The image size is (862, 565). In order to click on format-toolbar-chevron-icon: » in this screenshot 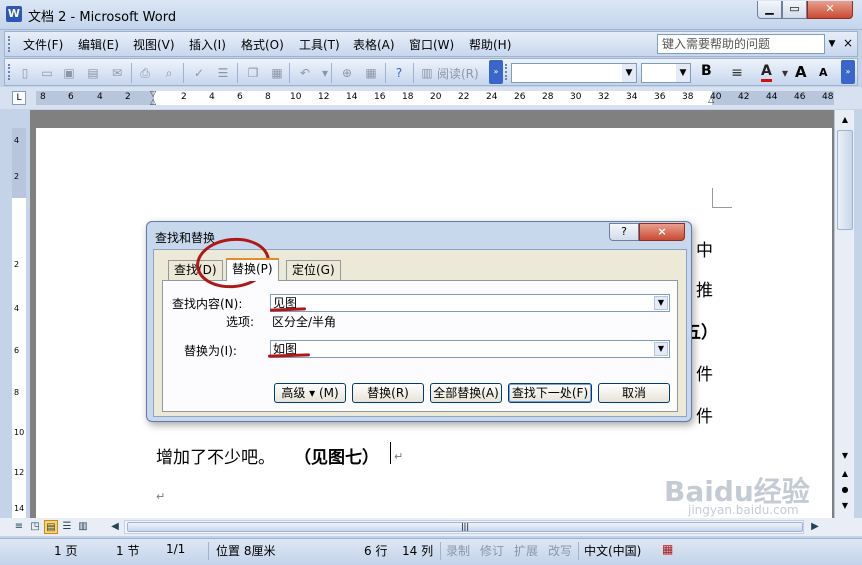, I will do `click(848, 72)`.